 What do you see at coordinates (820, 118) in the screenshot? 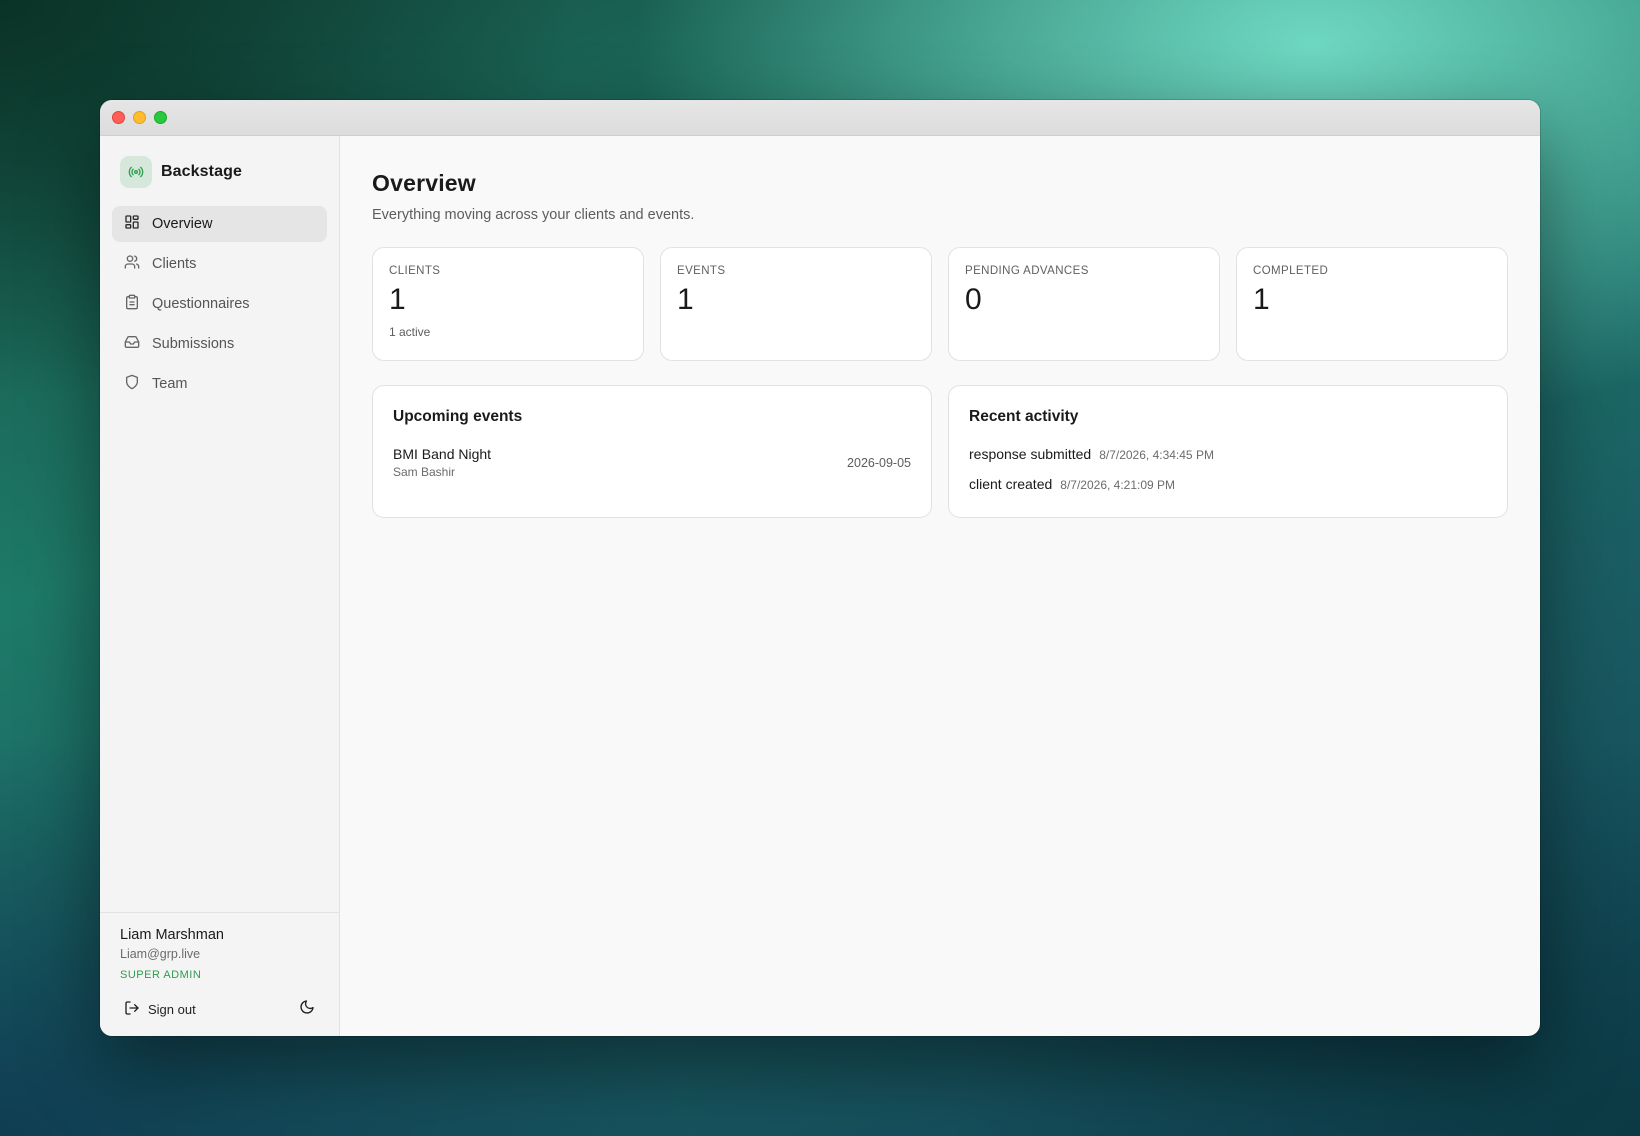
I see `title-bar` at bounding box center [820, 118].